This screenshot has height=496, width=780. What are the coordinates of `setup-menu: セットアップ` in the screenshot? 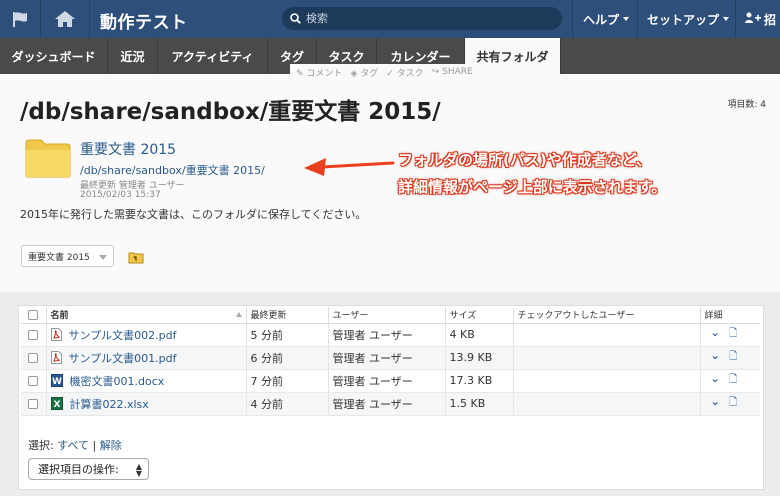 It's located at (688, 19).